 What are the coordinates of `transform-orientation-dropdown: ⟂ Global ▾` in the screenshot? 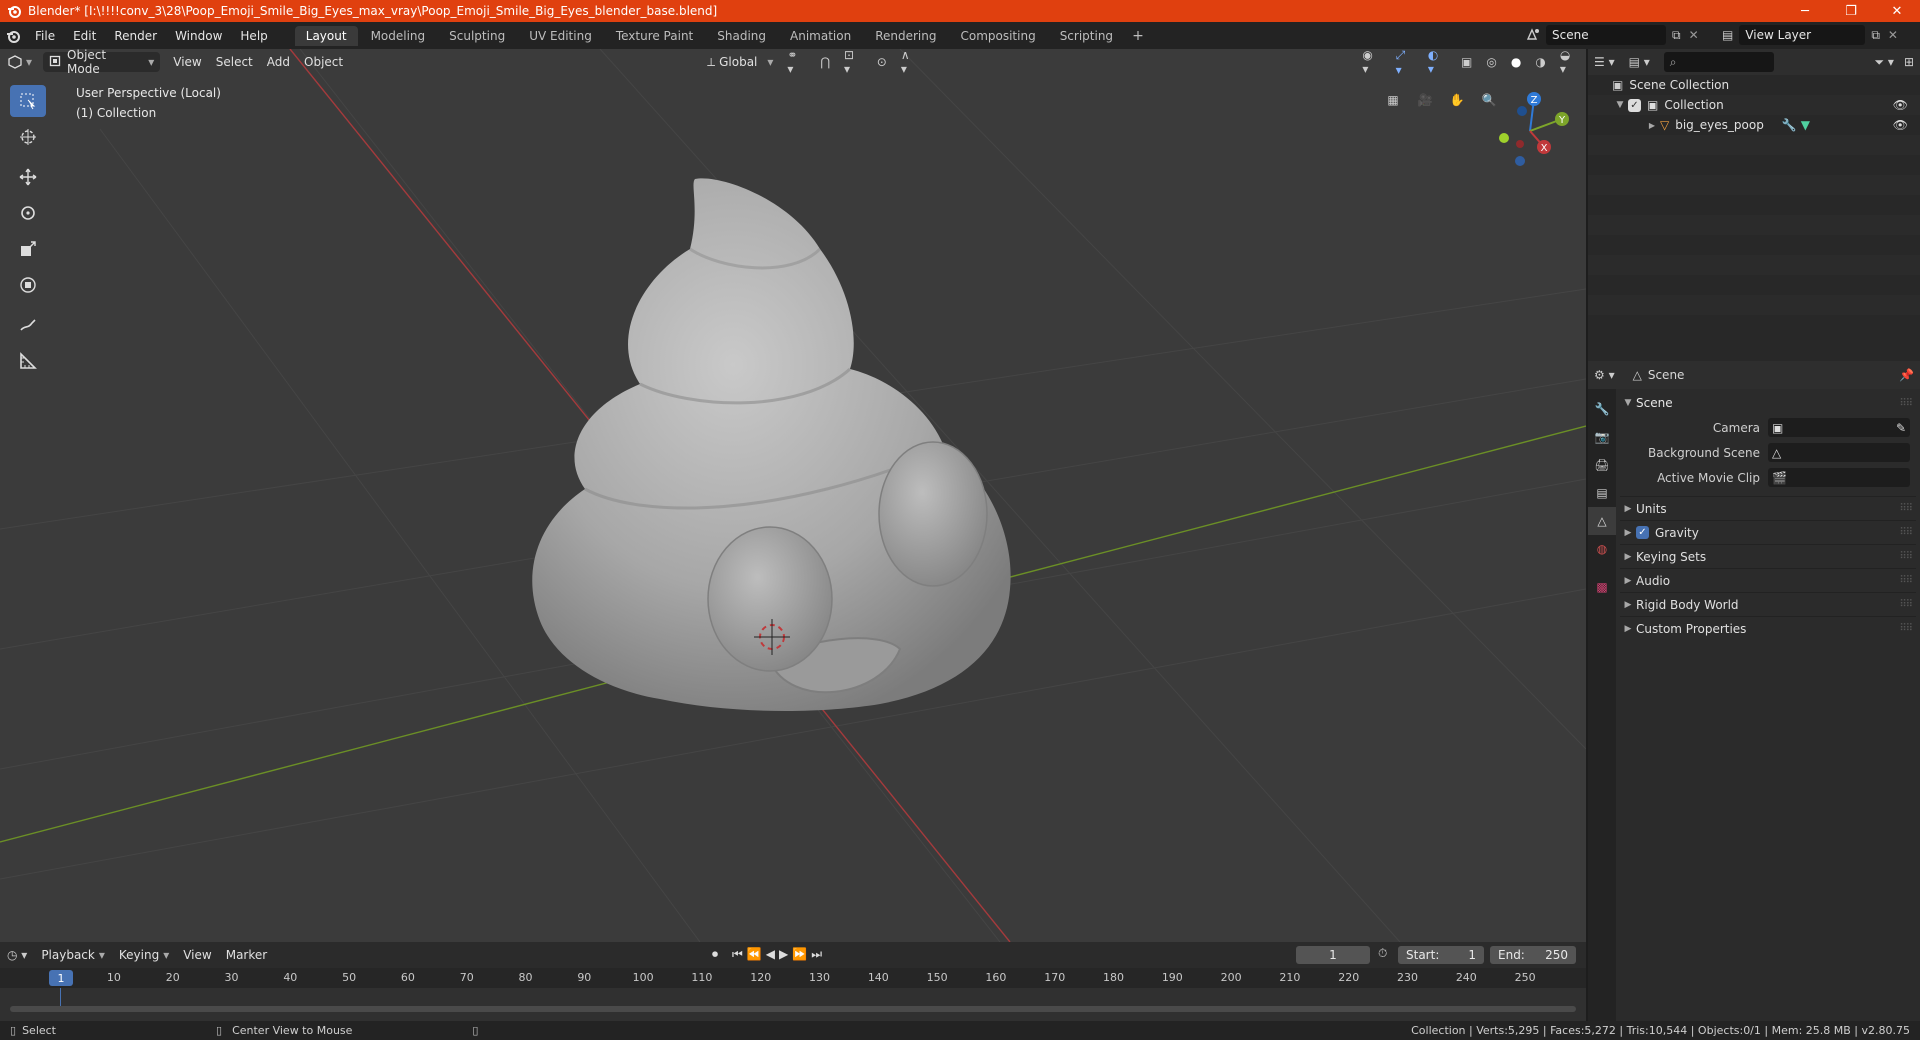 It's located at (740, 62).